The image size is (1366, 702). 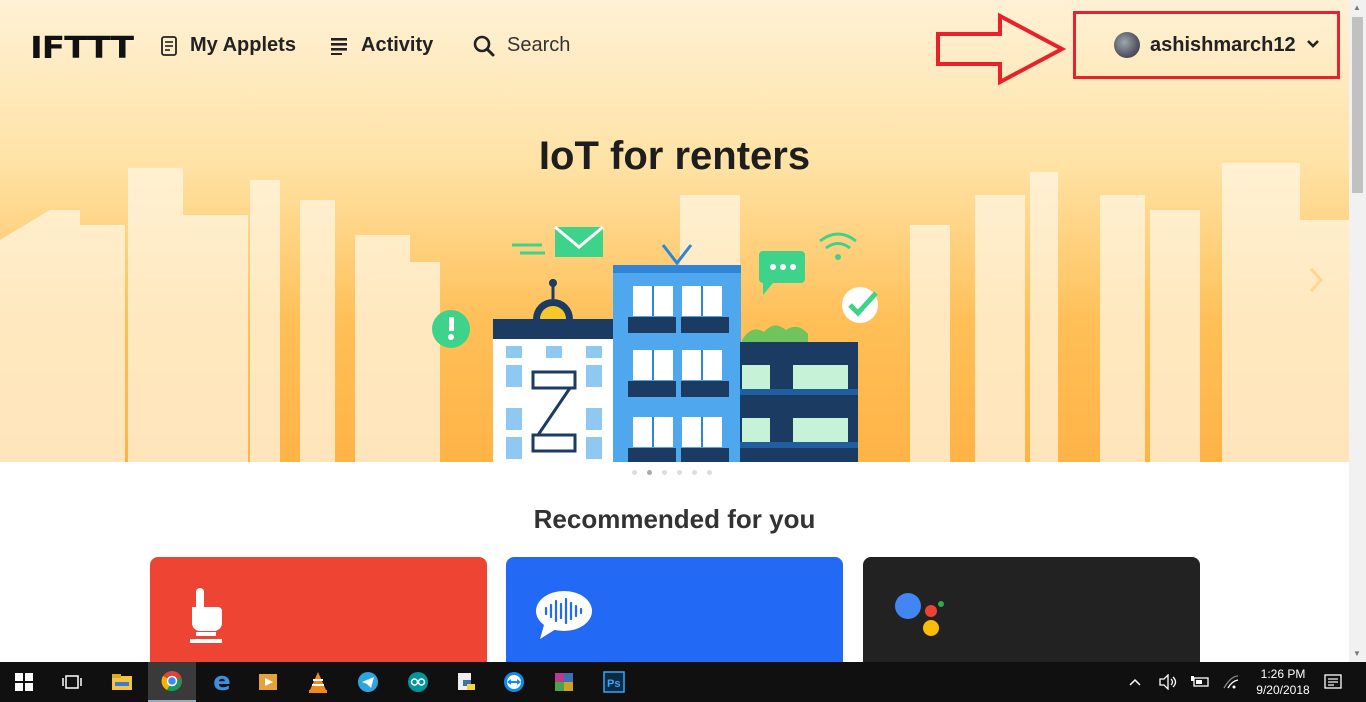 I want to click on avatar, so click(x=1127, y=45).